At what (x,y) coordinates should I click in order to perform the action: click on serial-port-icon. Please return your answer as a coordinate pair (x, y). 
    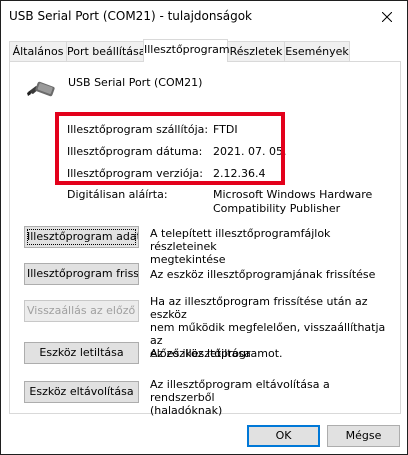
    Looking at the image, I should click on (41, 89).